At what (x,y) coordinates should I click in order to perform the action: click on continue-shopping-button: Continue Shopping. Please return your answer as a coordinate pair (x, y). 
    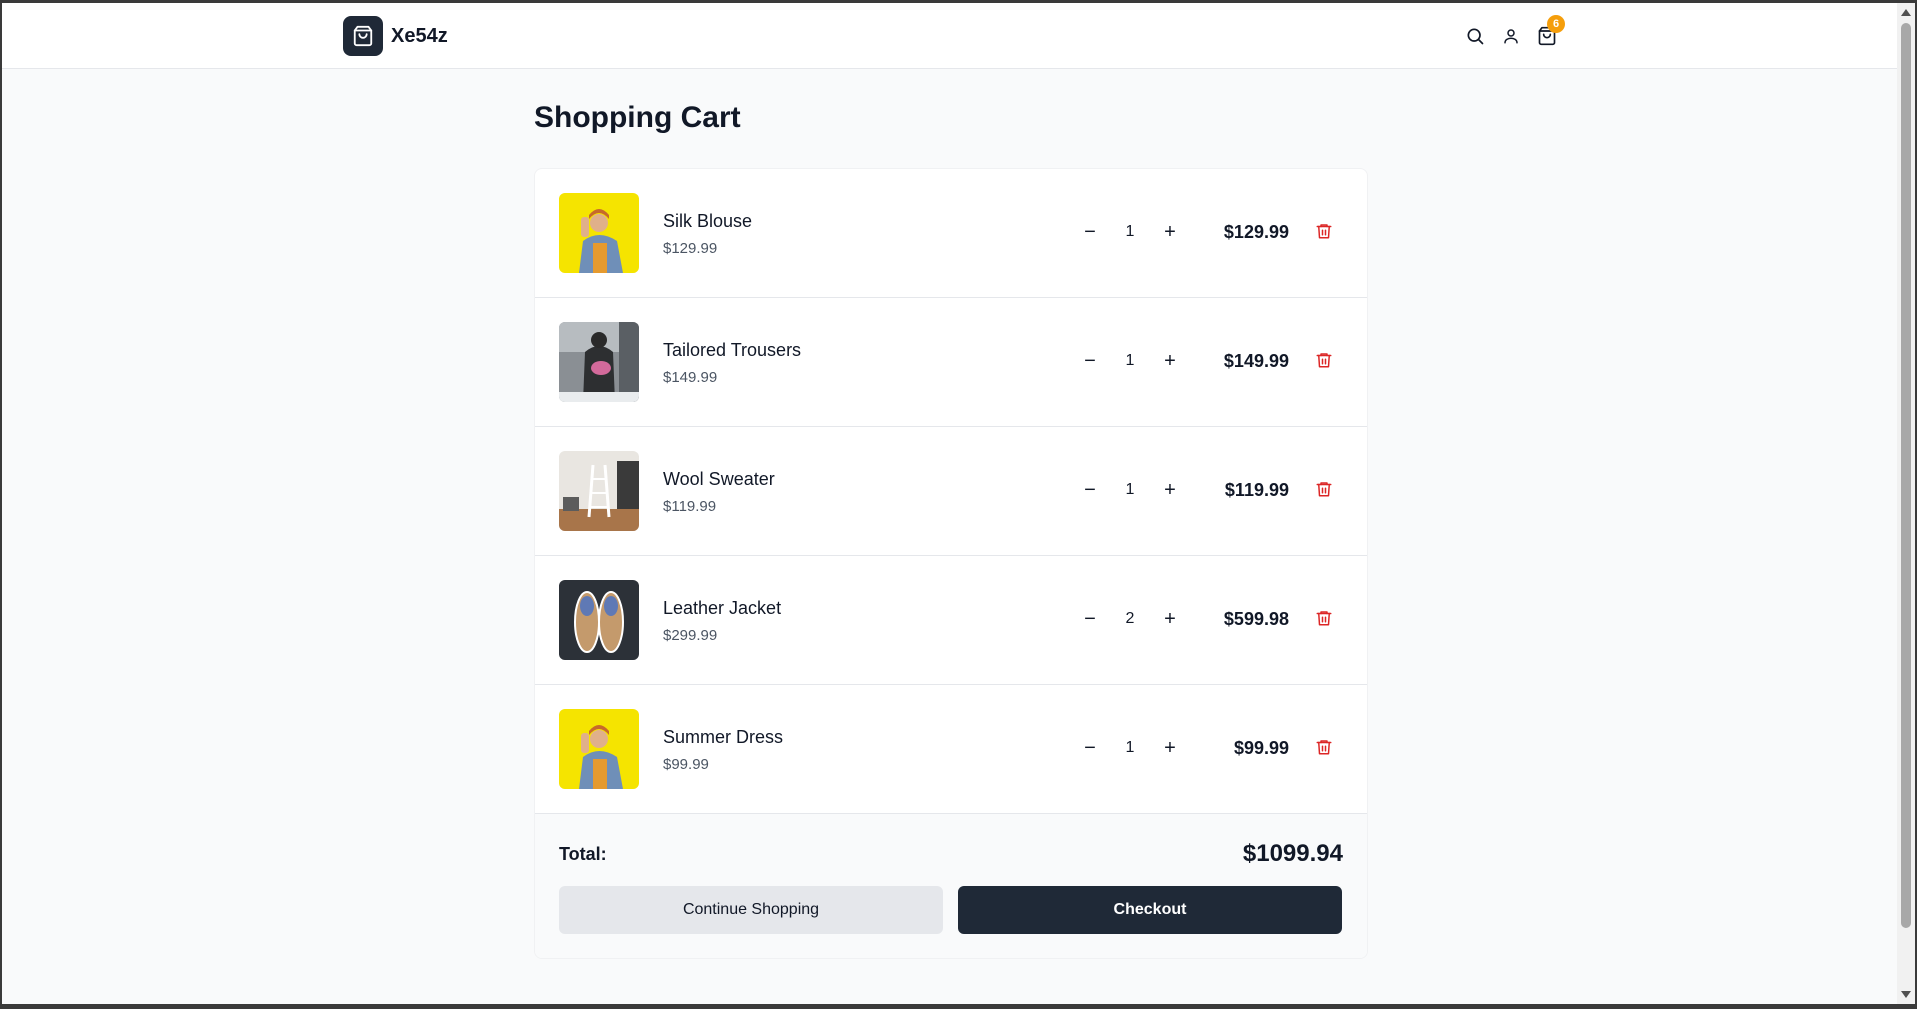
    Looking at the image, I should click on (751, 910).